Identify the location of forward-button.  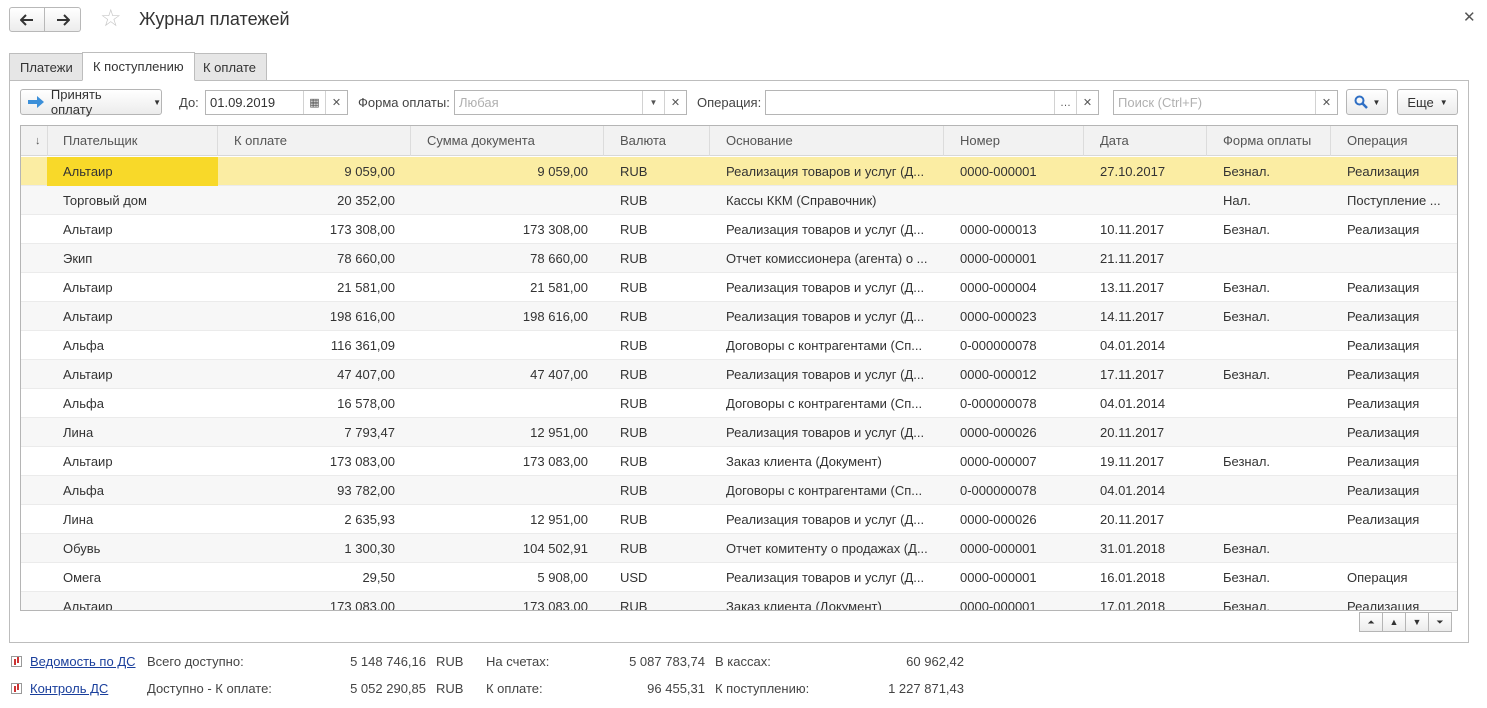
(63, 19).